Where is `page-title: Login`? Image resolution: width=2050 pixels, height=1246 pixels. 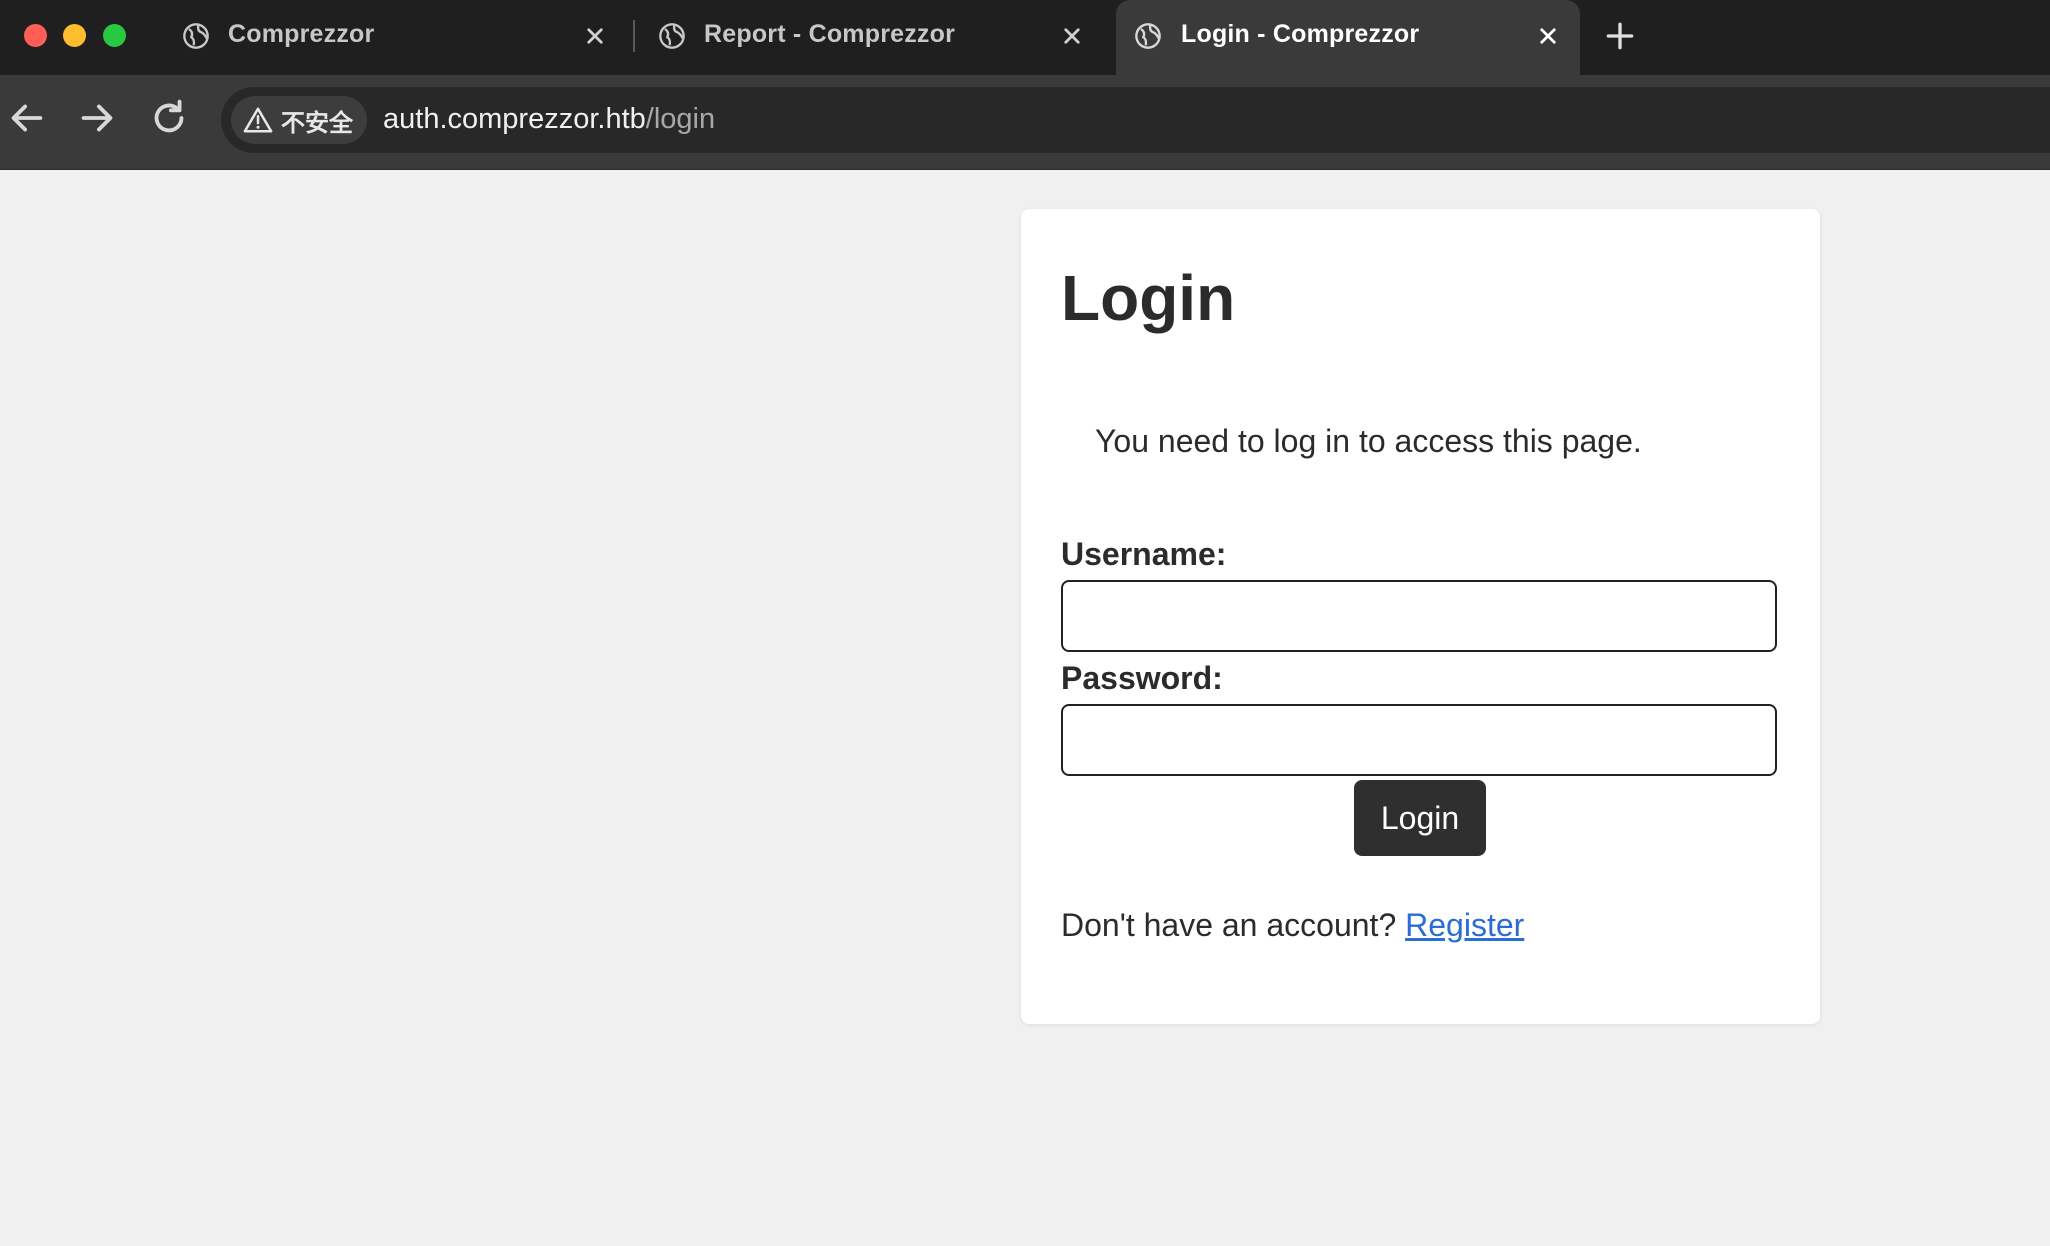
page-title: Login is located at coordinates (1148, 298).